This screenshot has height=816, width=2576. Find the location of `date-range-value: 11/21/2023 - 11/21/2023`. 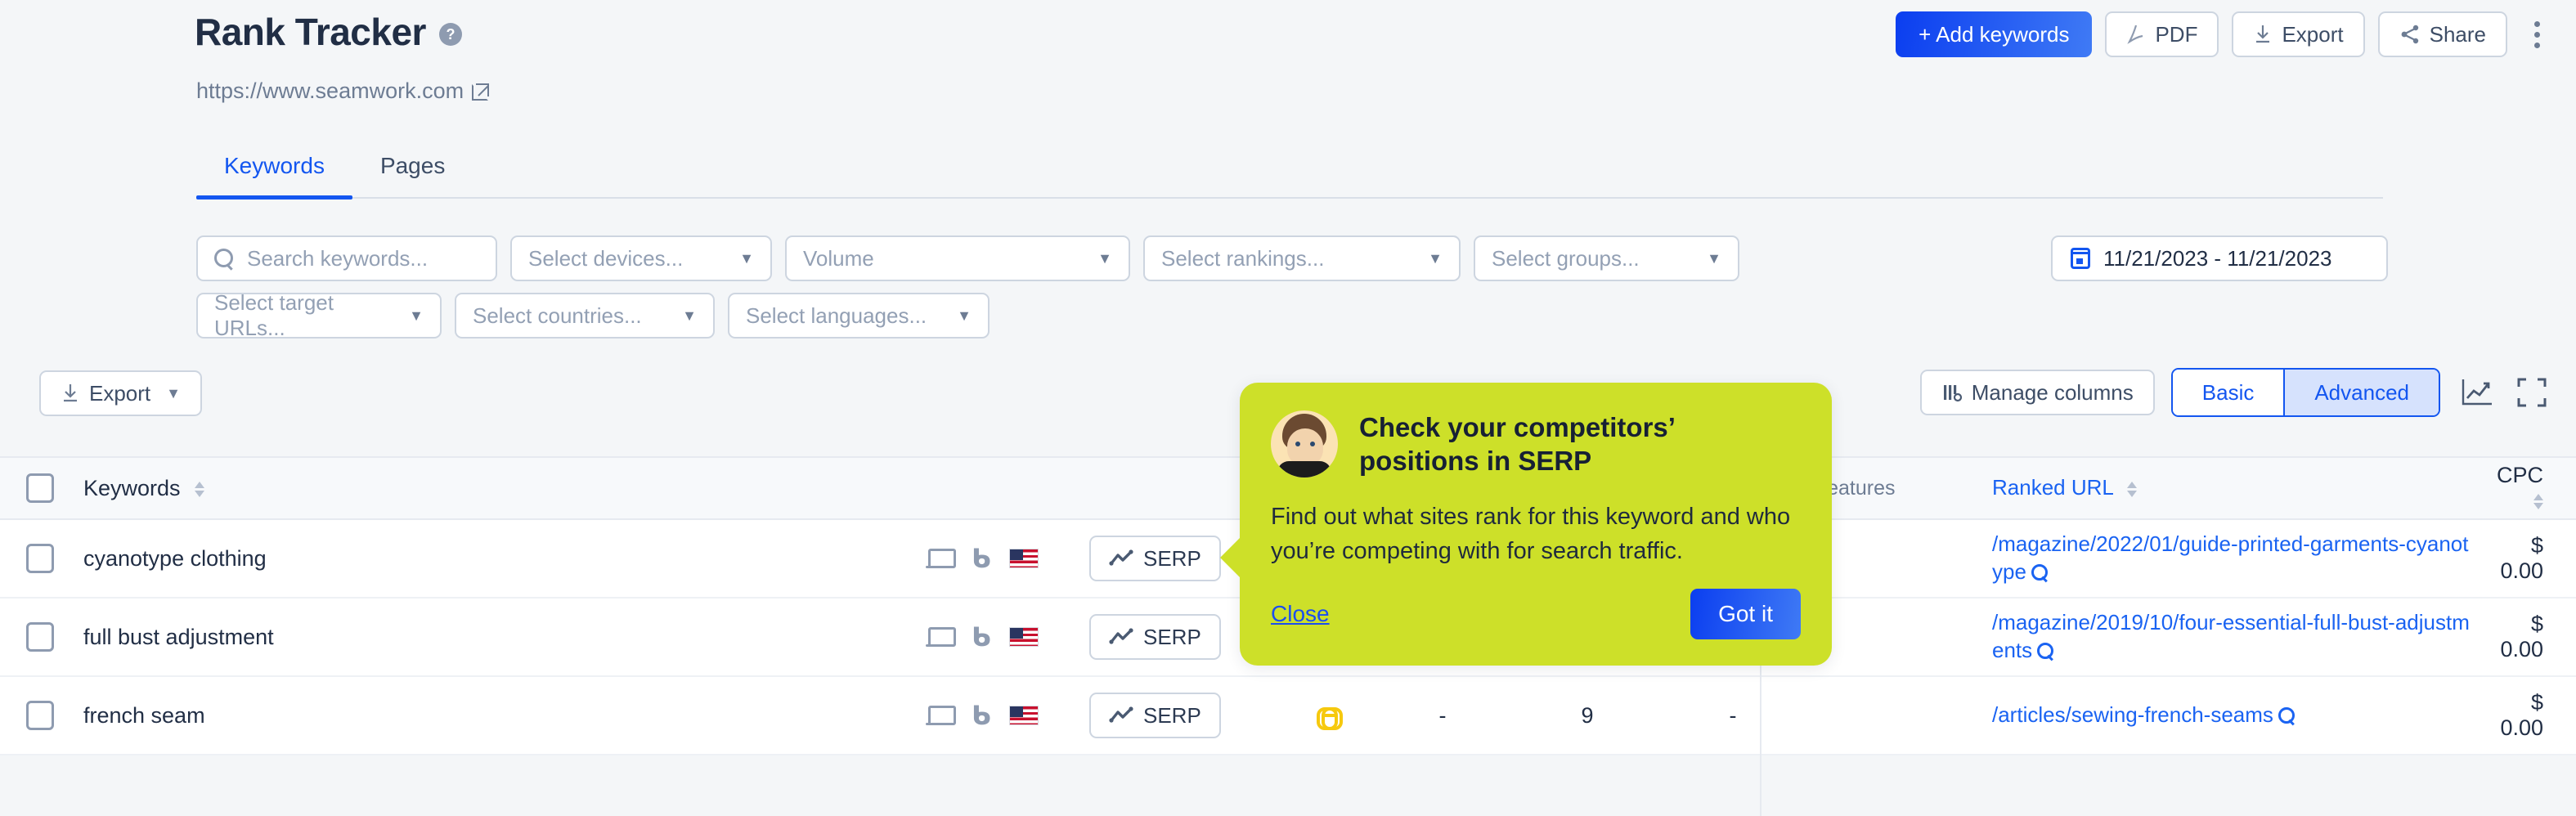

date-range-value: 11/21/2023 - 11/21/2023 is located at coordinates (2217, 258).